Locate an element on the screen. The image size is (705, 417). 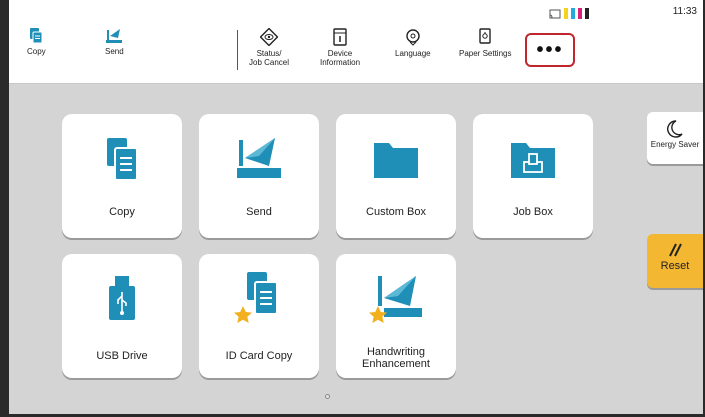
reset-slash-icon is located at coordinates (675, 250).